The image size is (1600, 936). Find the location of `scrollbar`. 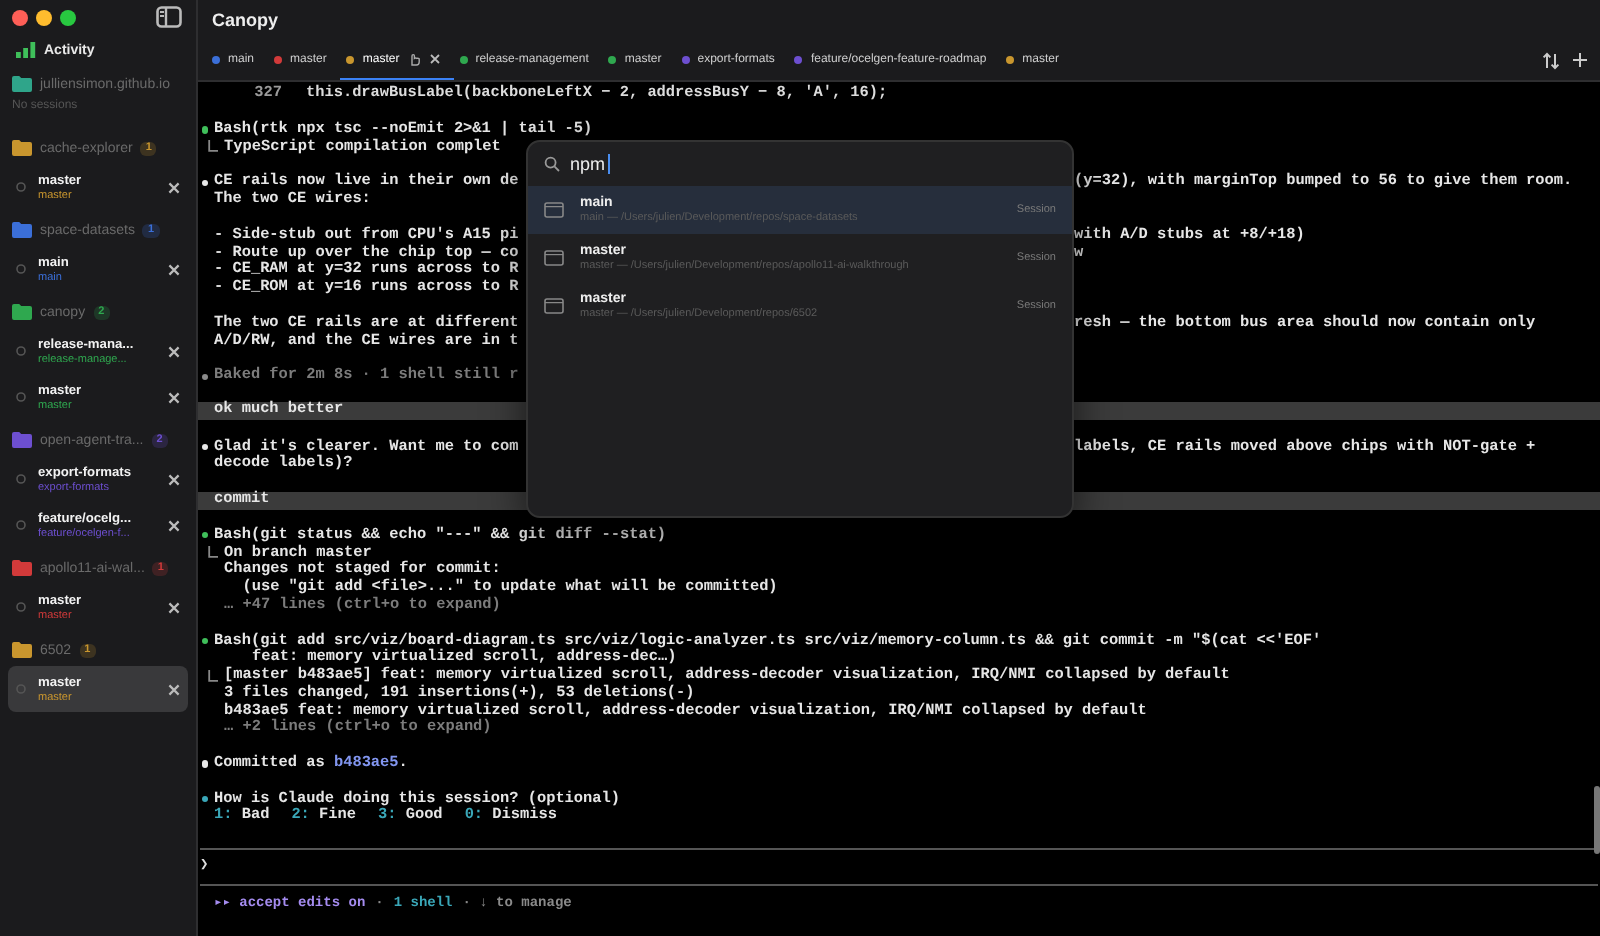

scrollbar is located at coordinates (1597, 820).